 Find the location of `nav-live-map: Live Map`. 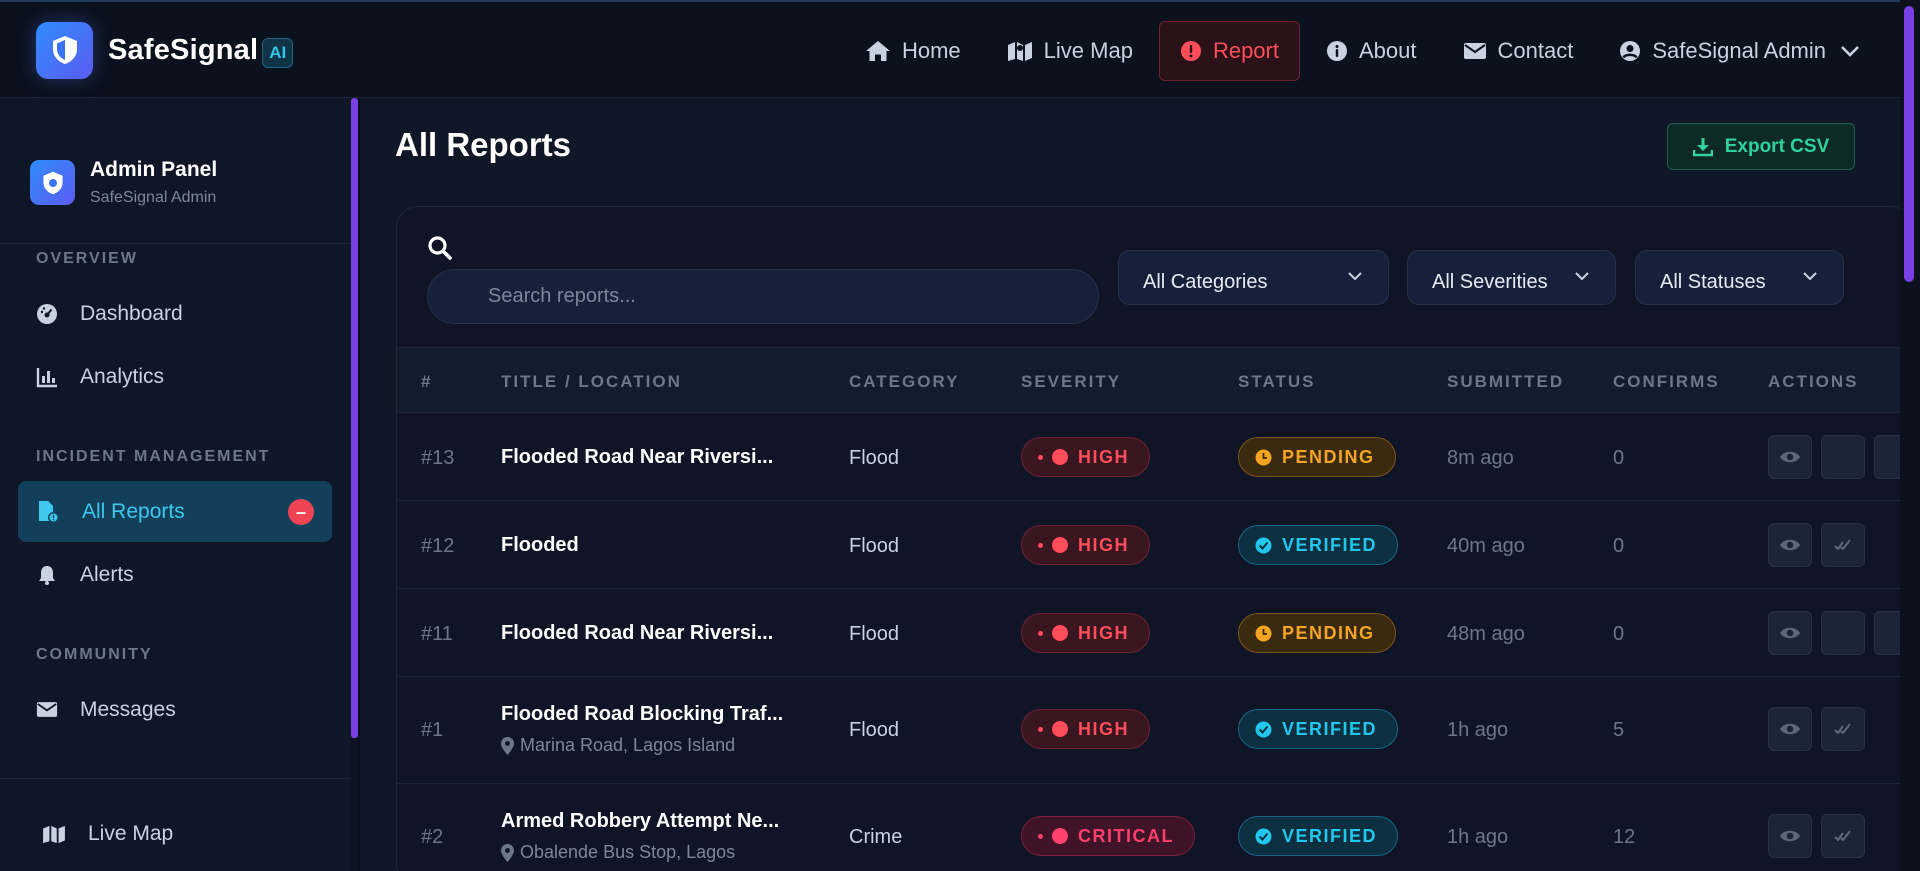

nav-live-map: Live Map is located at coordinates (1070, 51).